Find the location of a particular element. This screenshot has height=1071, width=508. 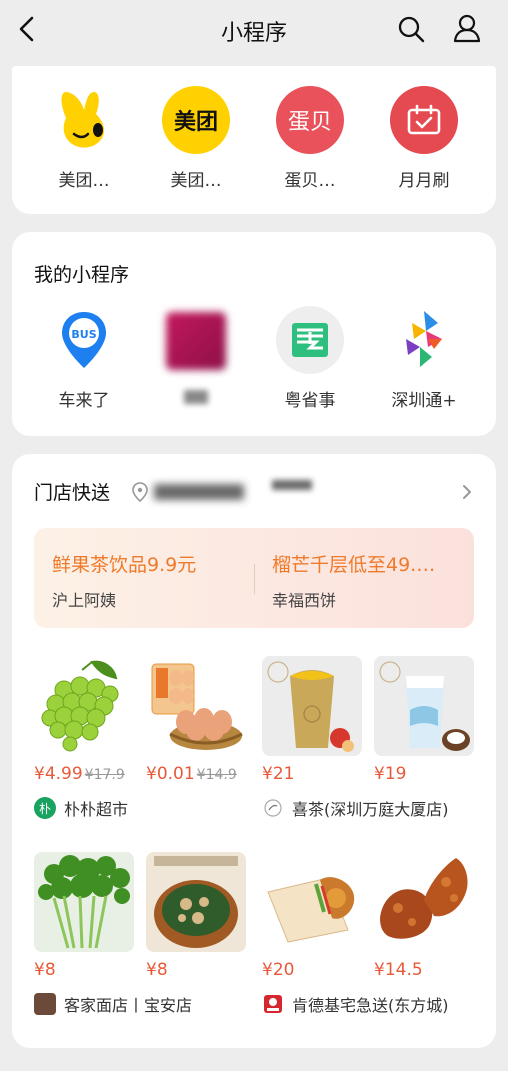

meituan-icon: 美团 is located at coordinates (196, 120).